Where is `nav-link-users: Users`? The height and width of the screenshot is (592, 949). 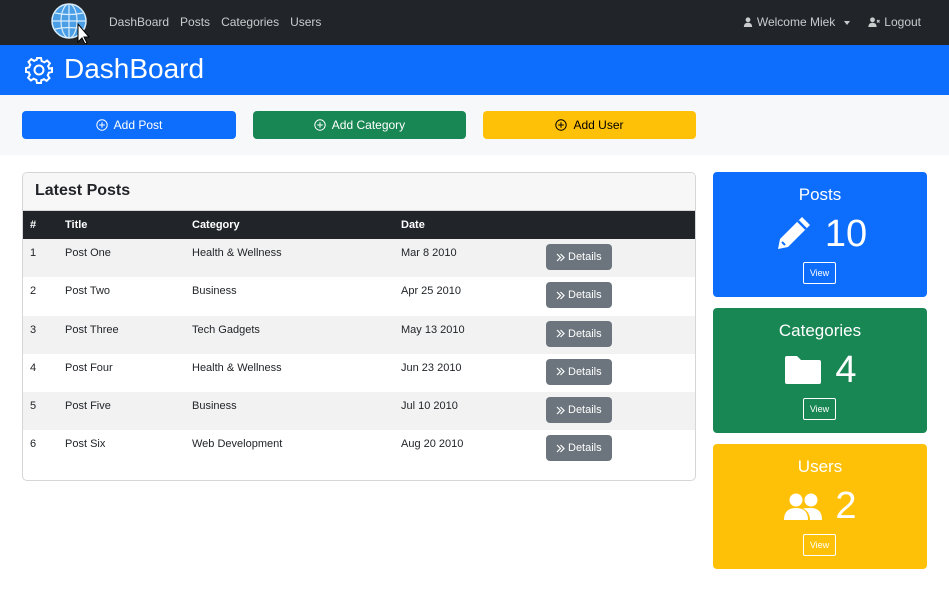 nav-link-users: Users is located at coordinates (305, 22).